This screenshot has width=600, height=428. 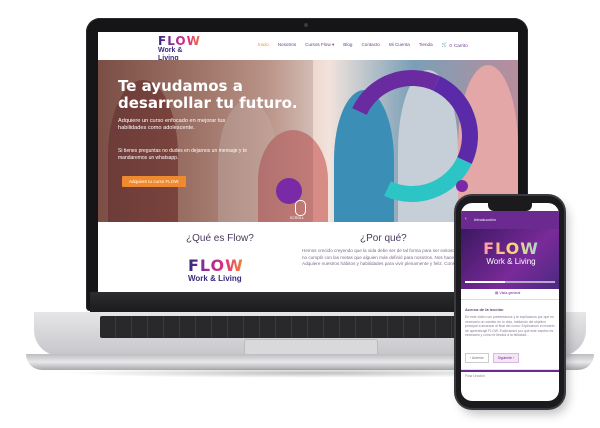 What do you see at coordinates (475, 376) in the screenshot?
I see `footer-label: Flow Lección` at bounding box center [475, 376].